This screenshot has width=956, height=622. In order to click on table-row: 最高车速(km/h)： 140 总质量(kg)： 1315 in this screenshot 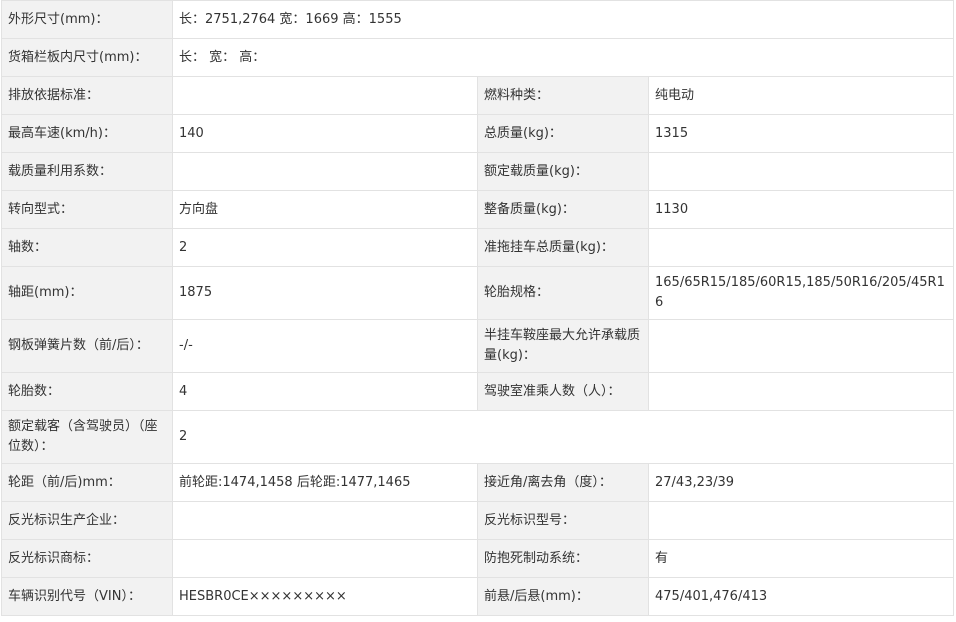, I will do `click(477, 133)`.